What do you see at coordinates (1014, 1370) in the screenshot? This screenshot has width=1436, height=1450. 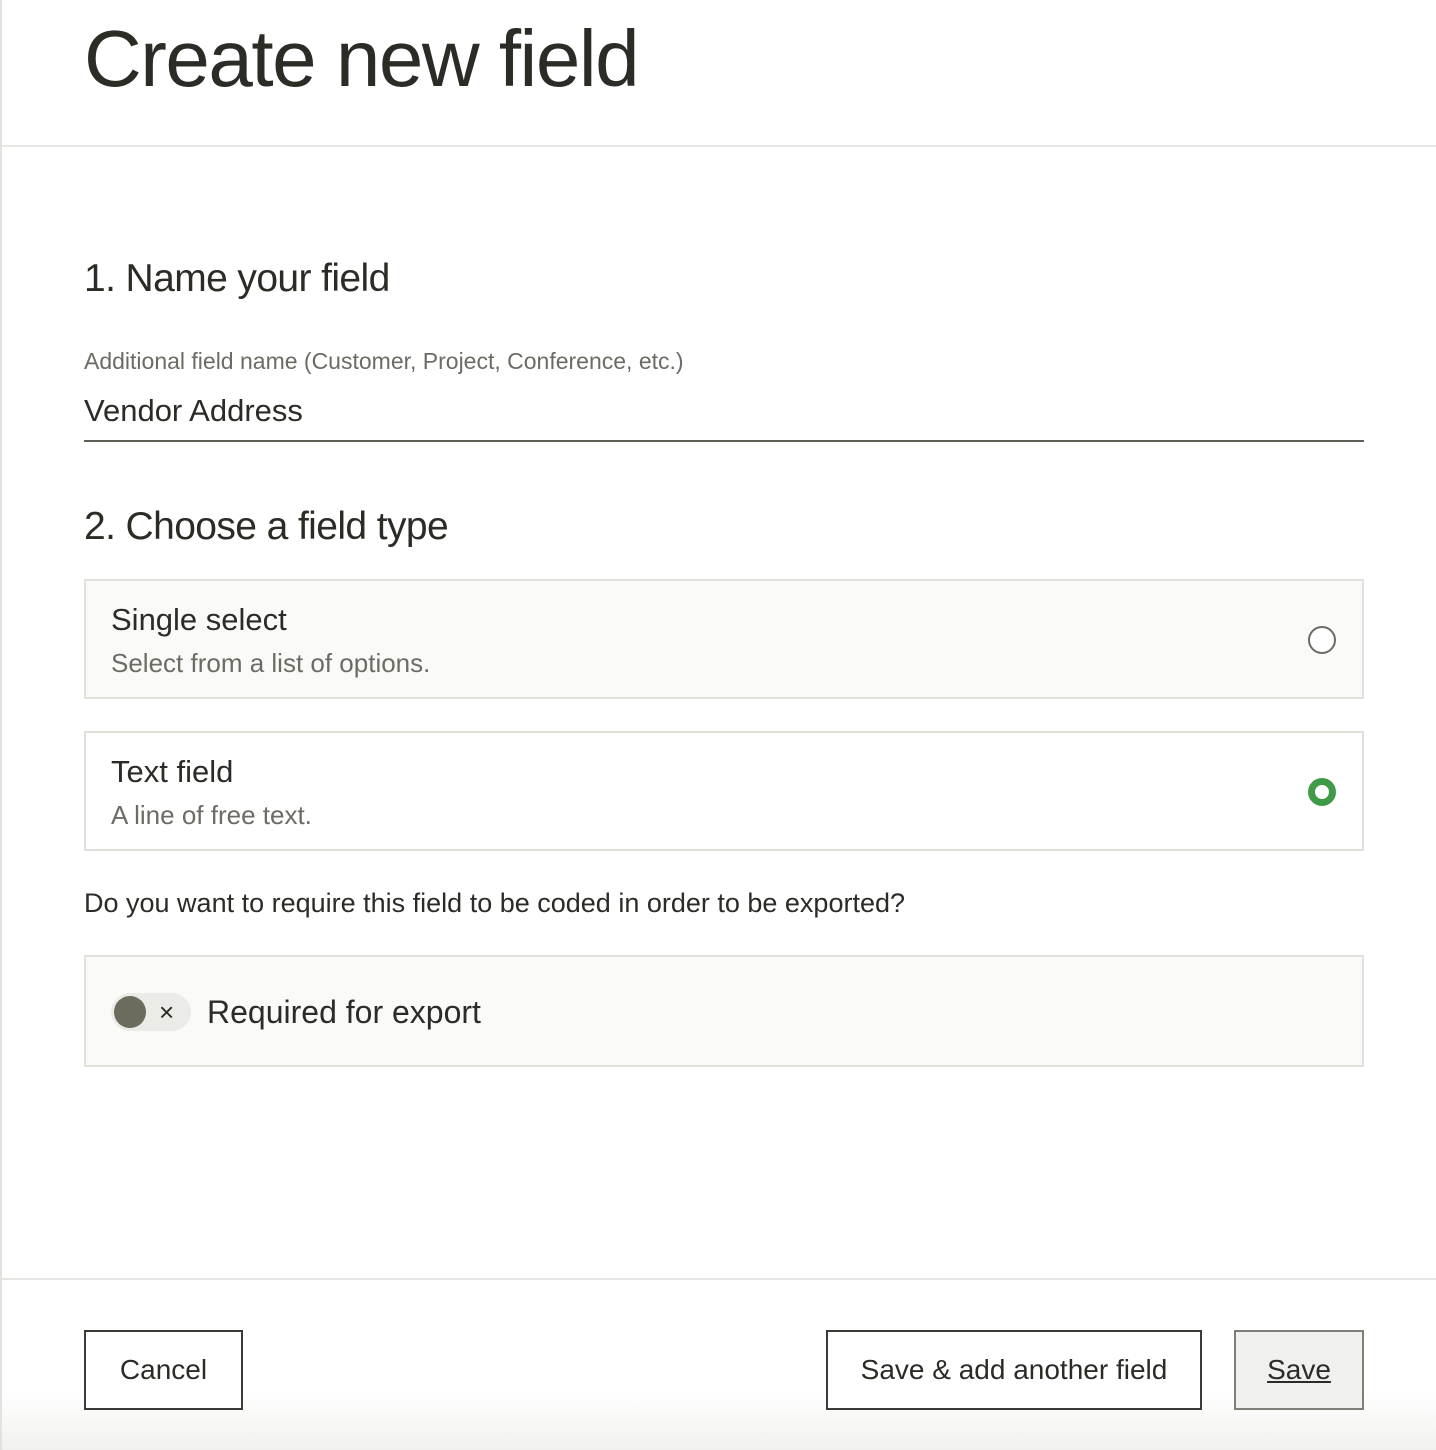 I see `save-and-add-button: Save & add another field` at bounding box center [1014, 1370].